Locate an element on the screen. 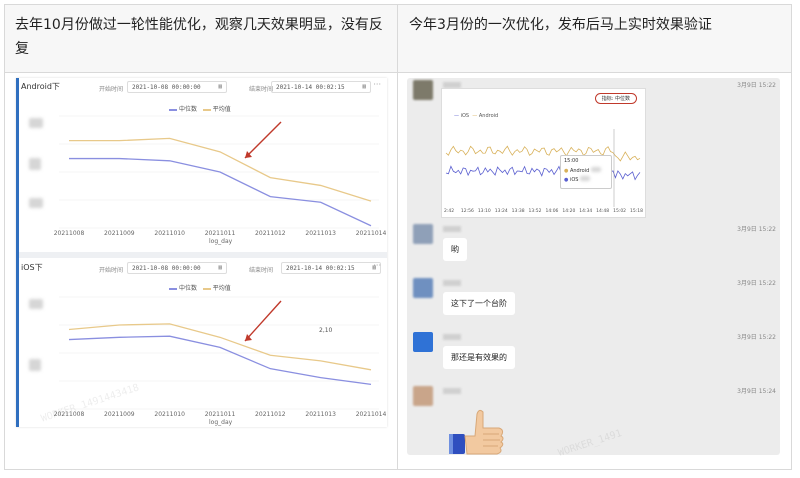 This screenshot has width=800, height=478. column-divider is located at coordinates (397, 237).